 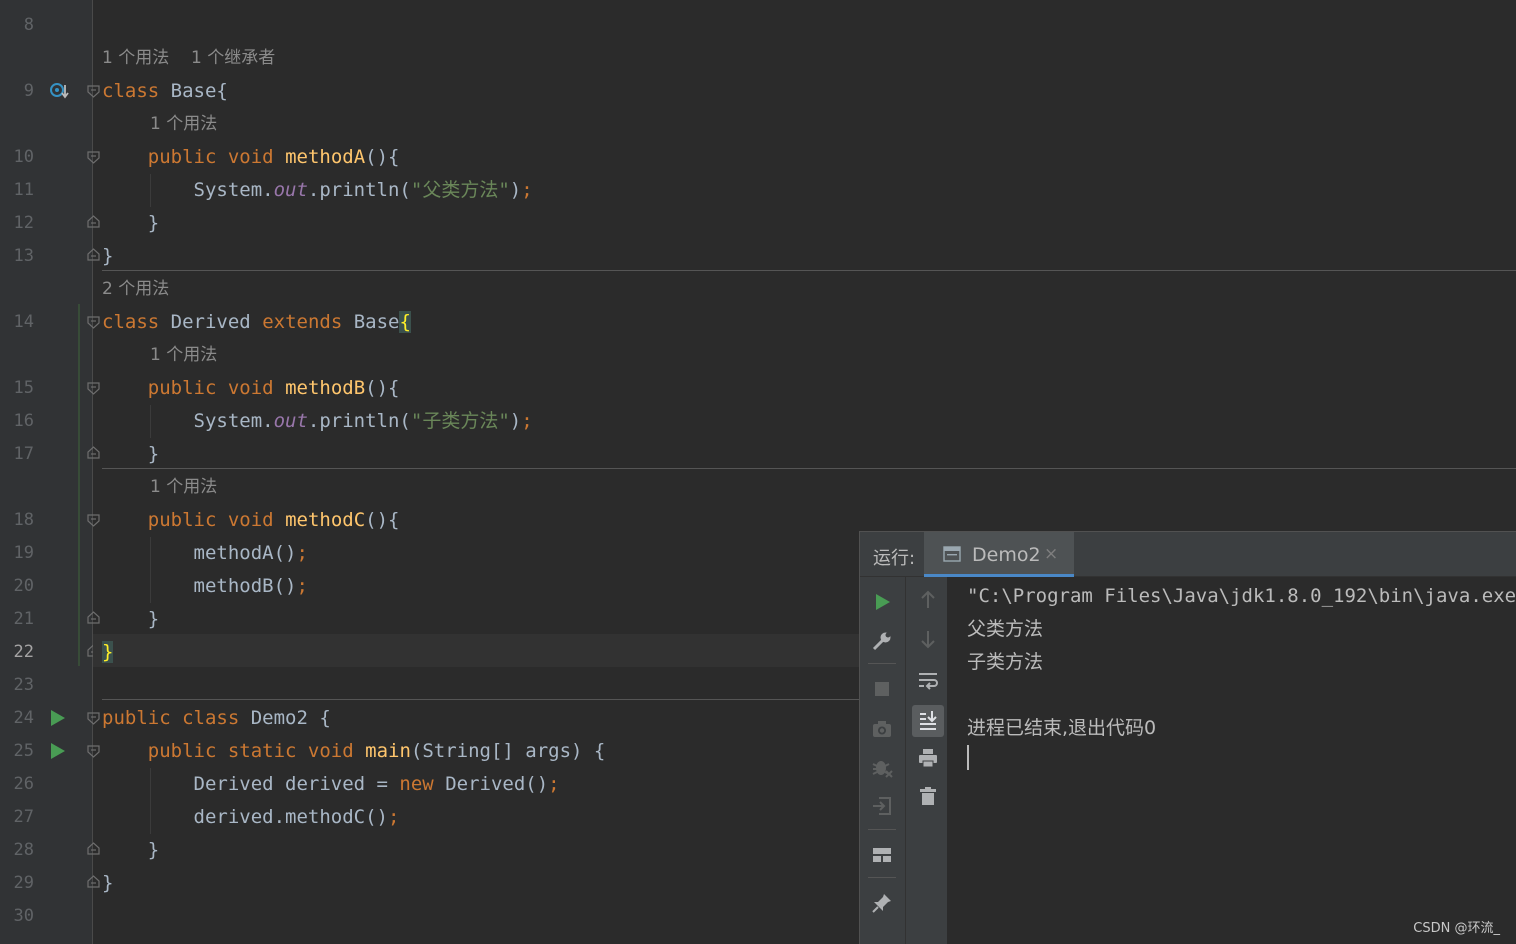 What do you see at coordinates (250, 553) in the screenshot?
I see `code-line-19: methodA();` at bounding box center [250, 553].